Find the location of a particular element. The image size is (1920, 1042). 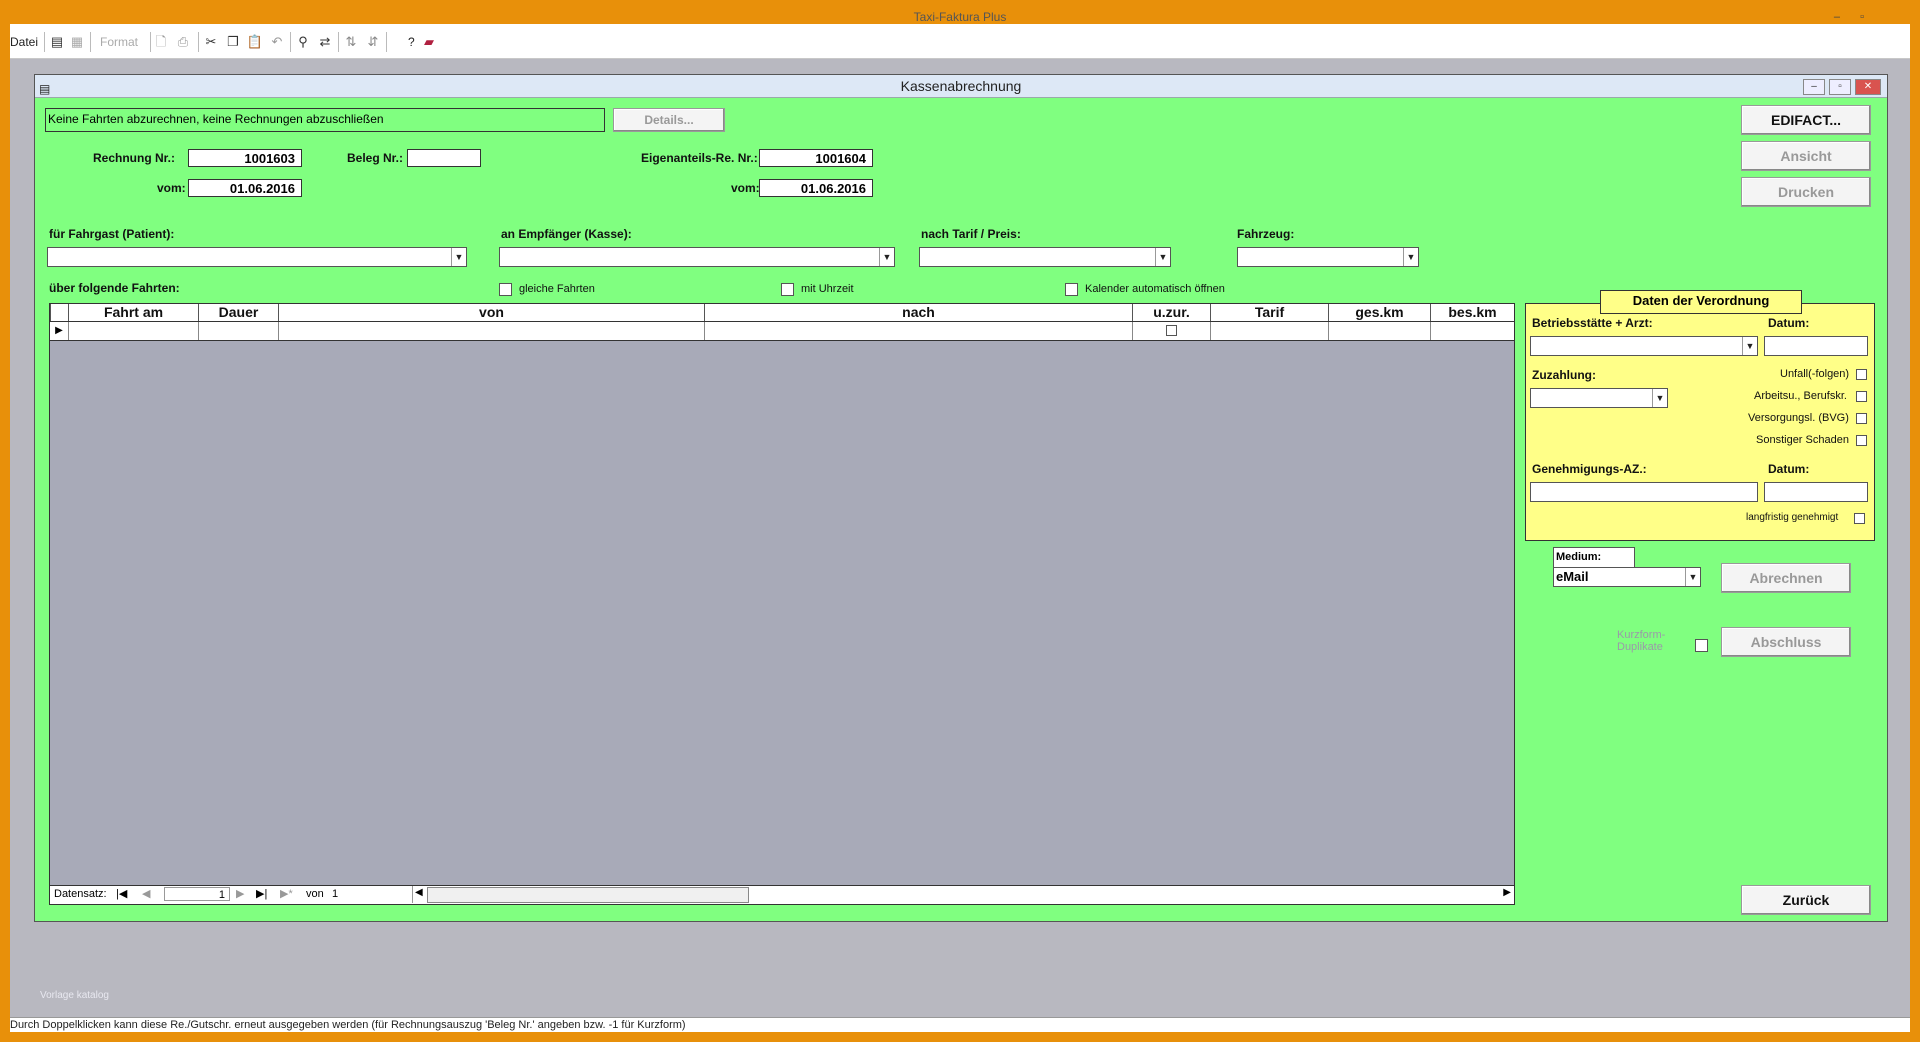

cell-tarif is located at coordinates (1269, 331).